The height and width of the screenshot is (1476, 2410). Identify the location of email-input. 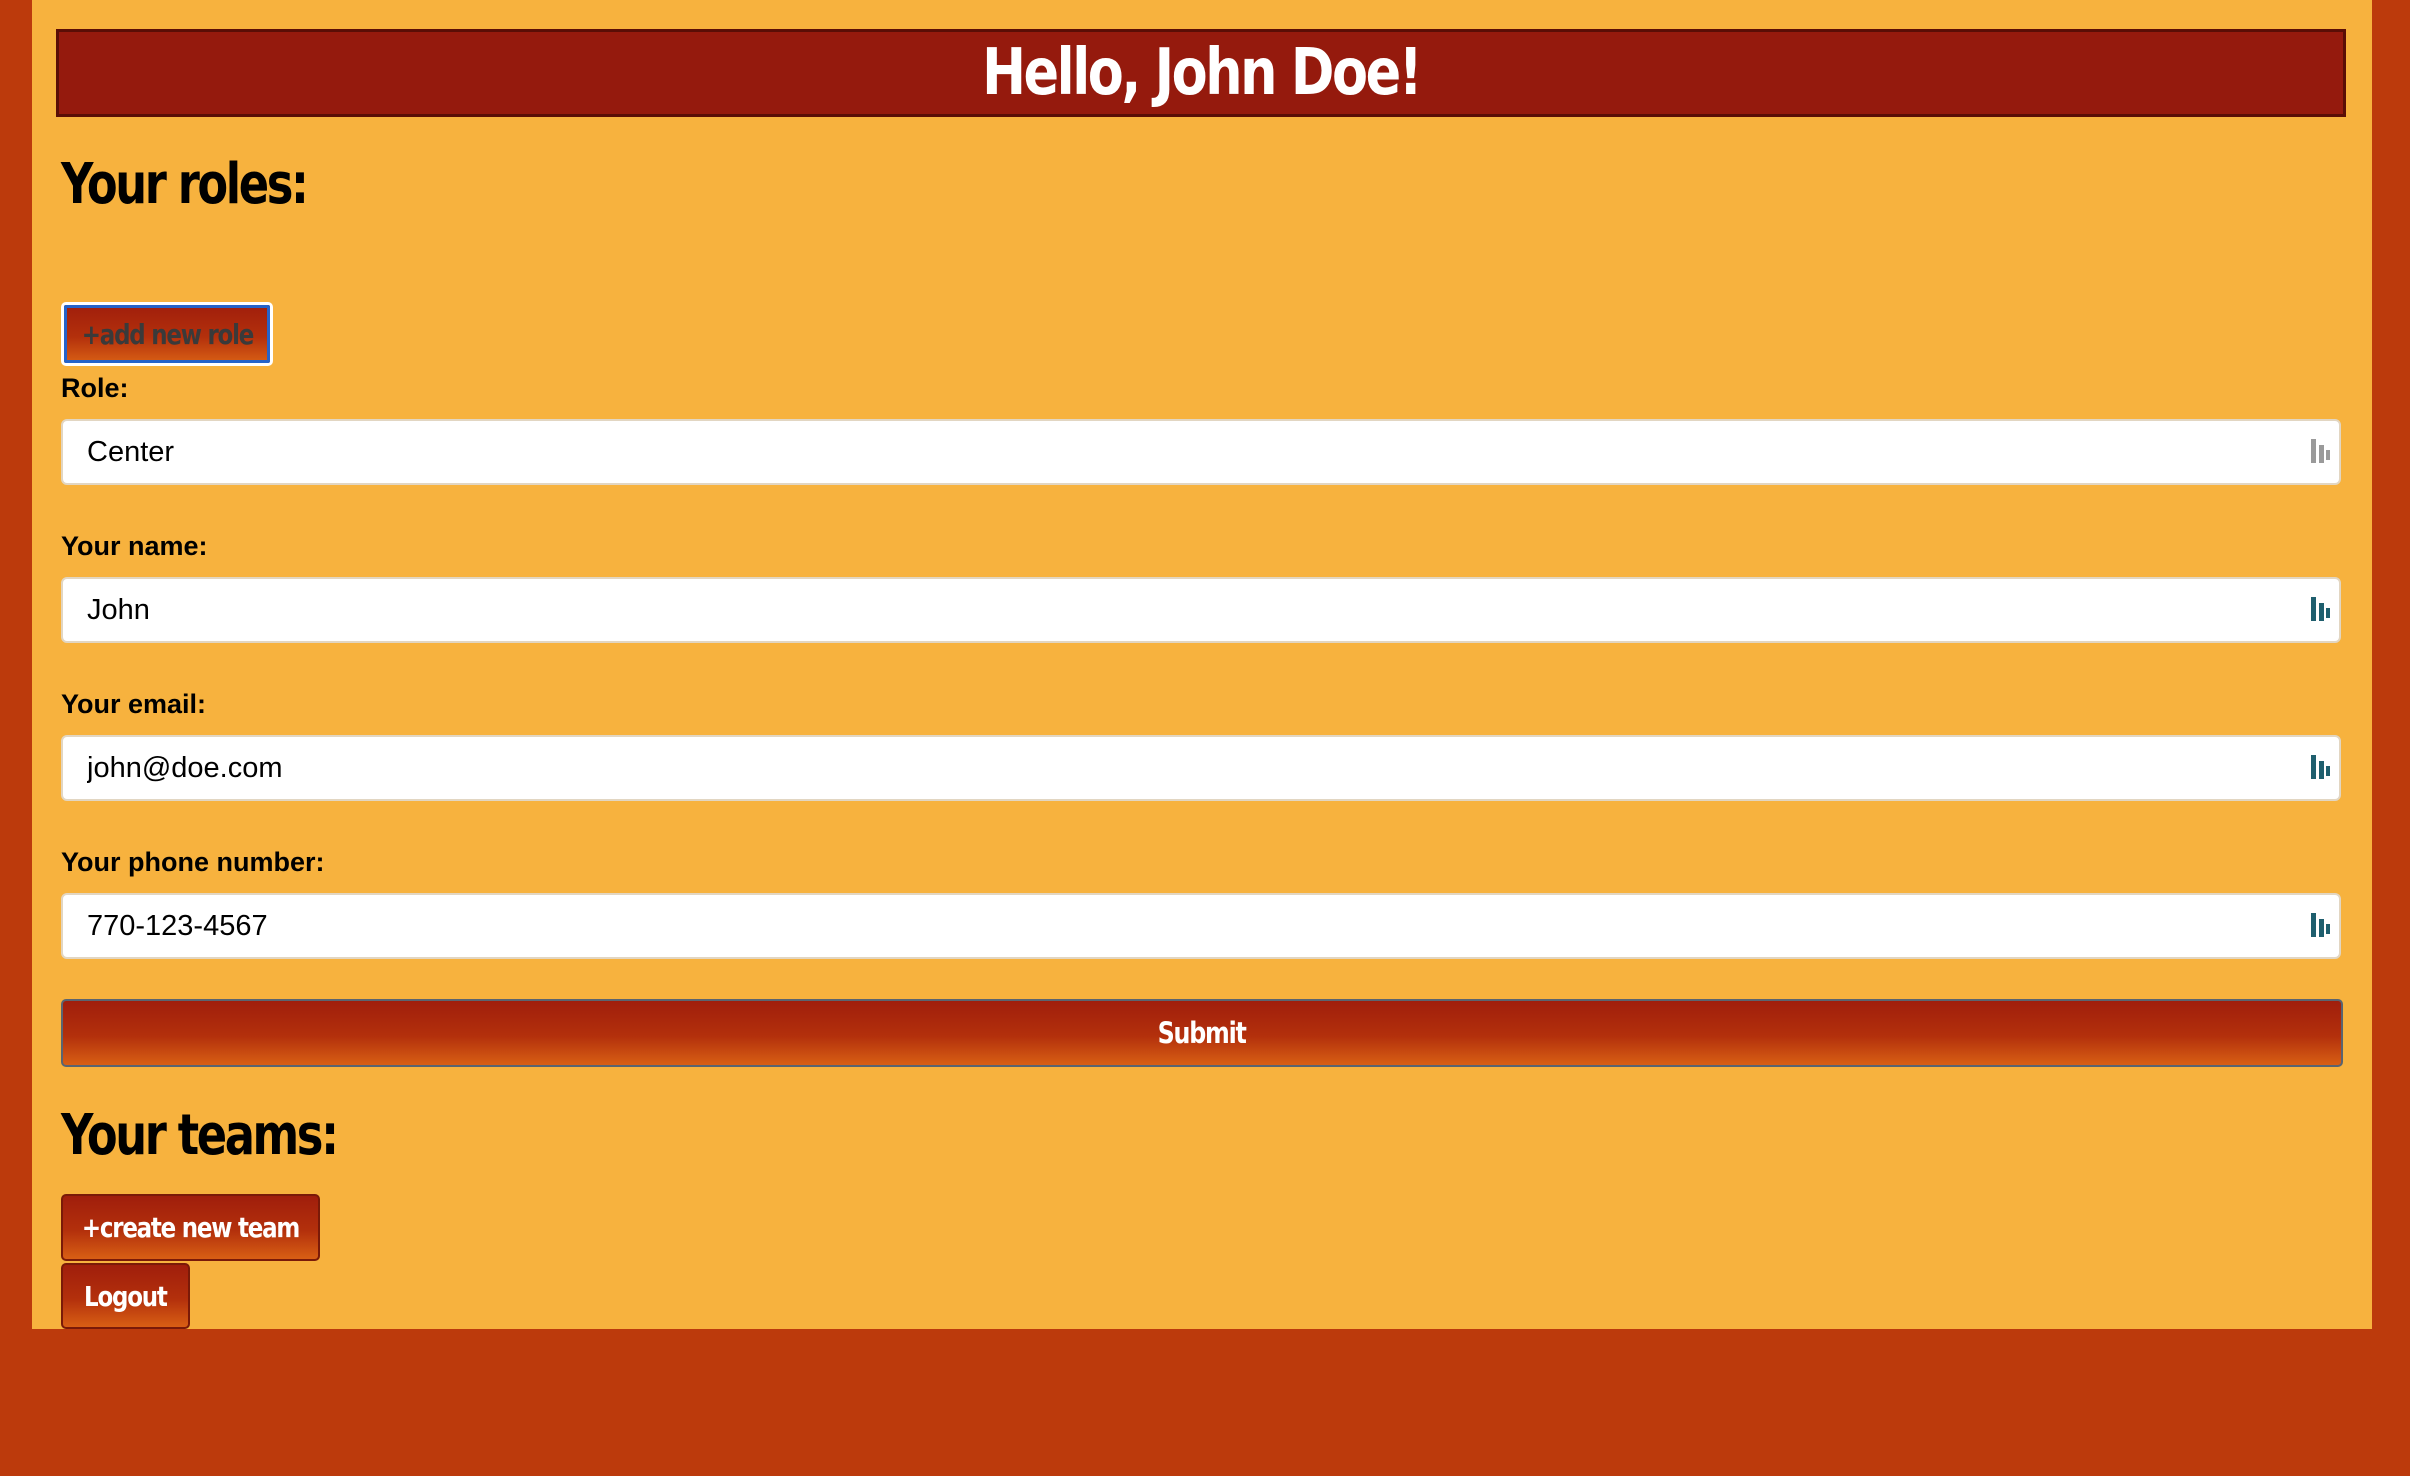
(1201, 768).